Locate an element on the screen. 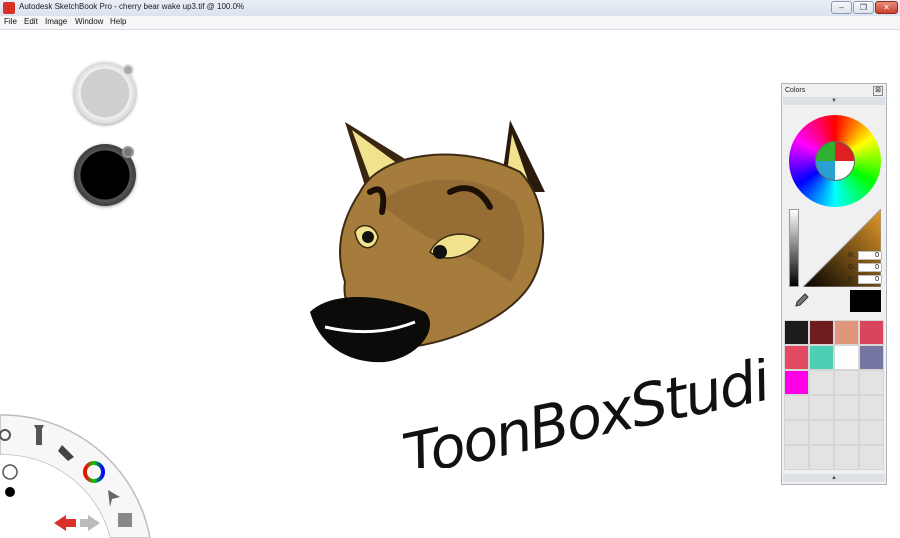 The width and height of the screenshot is (900, 538). app-icon is located at coordinates (9, 8).